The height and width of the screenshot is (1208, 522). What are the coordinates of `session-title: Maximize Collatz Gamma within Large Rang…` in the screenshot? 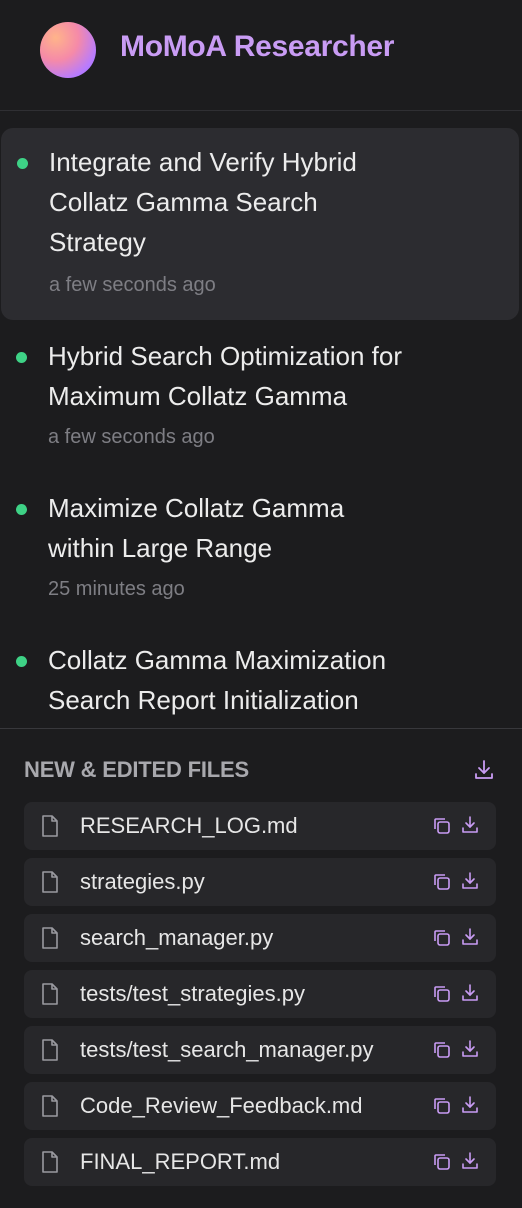 It's located at (196, 528).